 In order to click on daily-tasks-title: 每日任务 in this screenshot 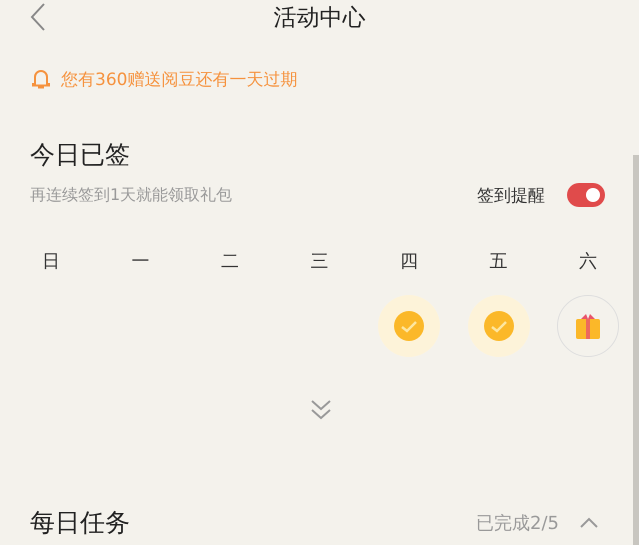, I will do `click(80, 523)`.